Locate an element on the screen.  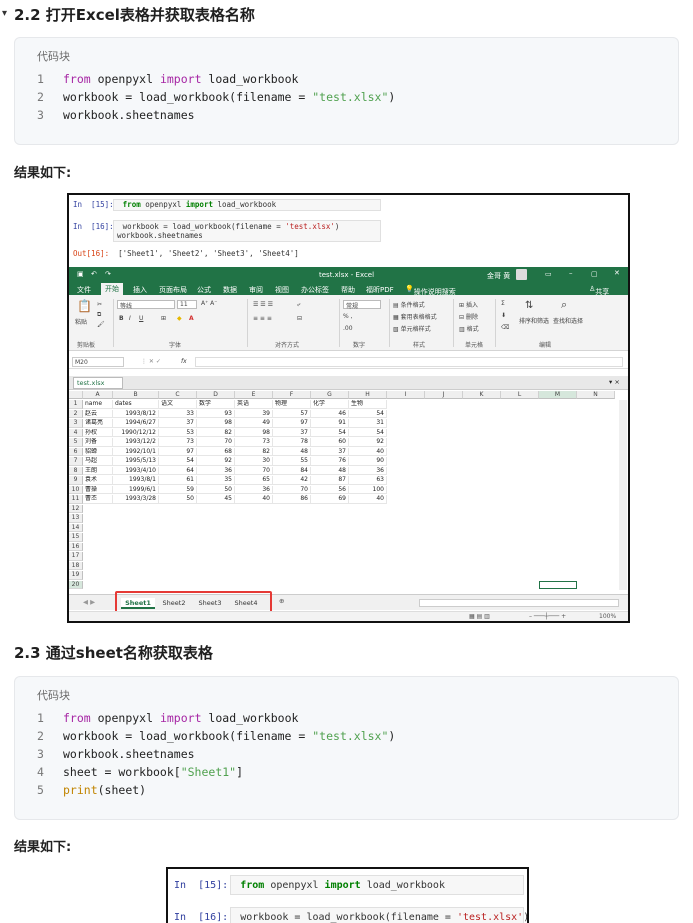
table-cell: 53 is located at coordinates (178, 432).